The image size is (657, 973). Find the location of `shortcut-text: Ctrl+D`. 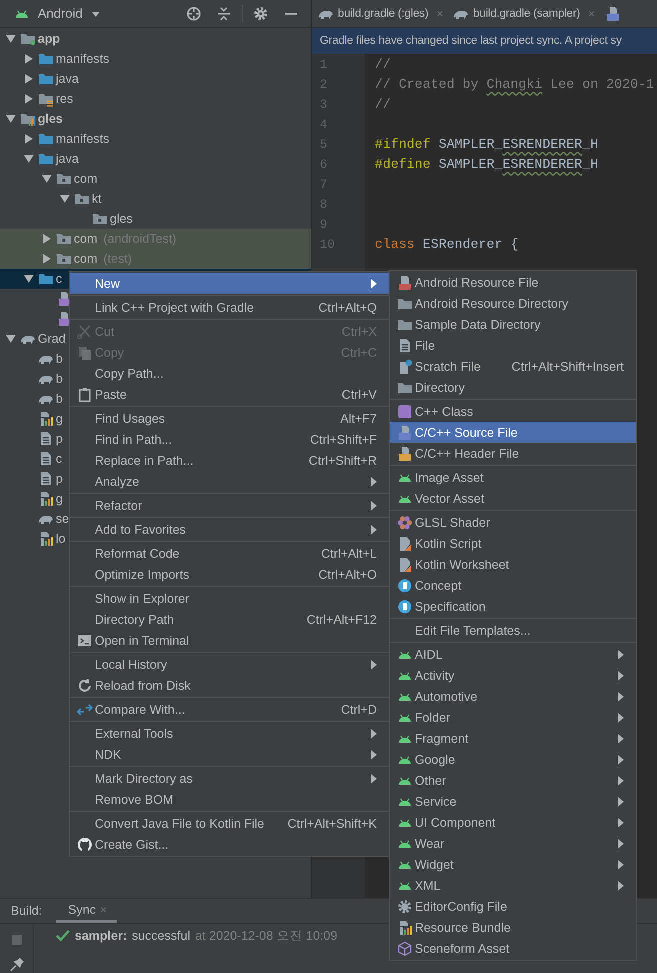

shortcut-text: Ctrl+D is located at coordinates (359, 709).